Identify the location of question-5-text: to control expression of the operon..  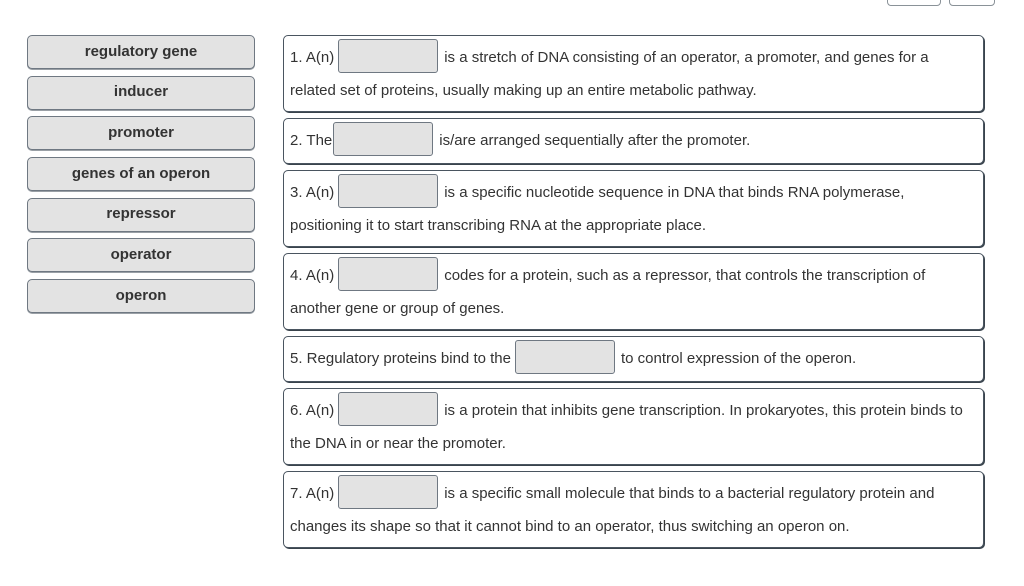
(738, 358).